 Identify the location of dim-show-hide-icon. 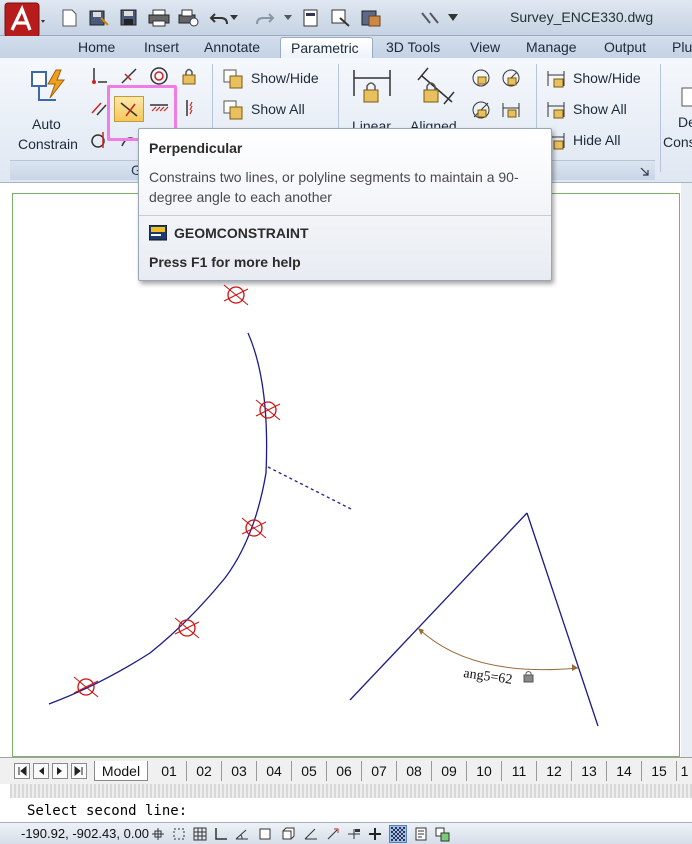
(556, 79).